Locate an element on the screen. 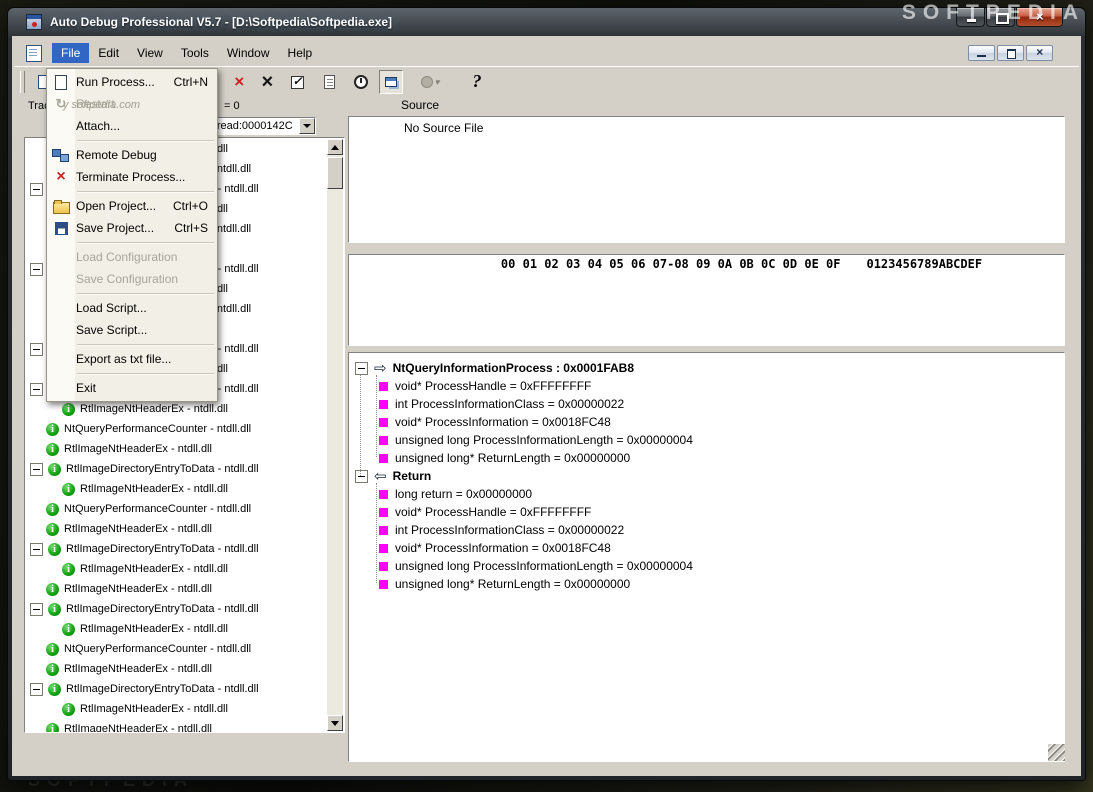 The image size is (1093, 792). minimize-button is located at coordinates (970, 17).